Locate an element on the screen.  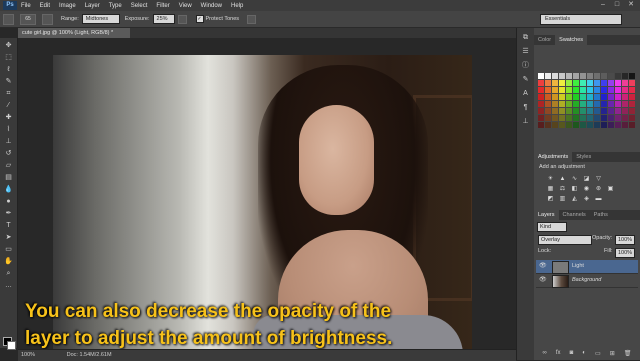
black-white-icon: ◧ is located at coordinates (574, 189).